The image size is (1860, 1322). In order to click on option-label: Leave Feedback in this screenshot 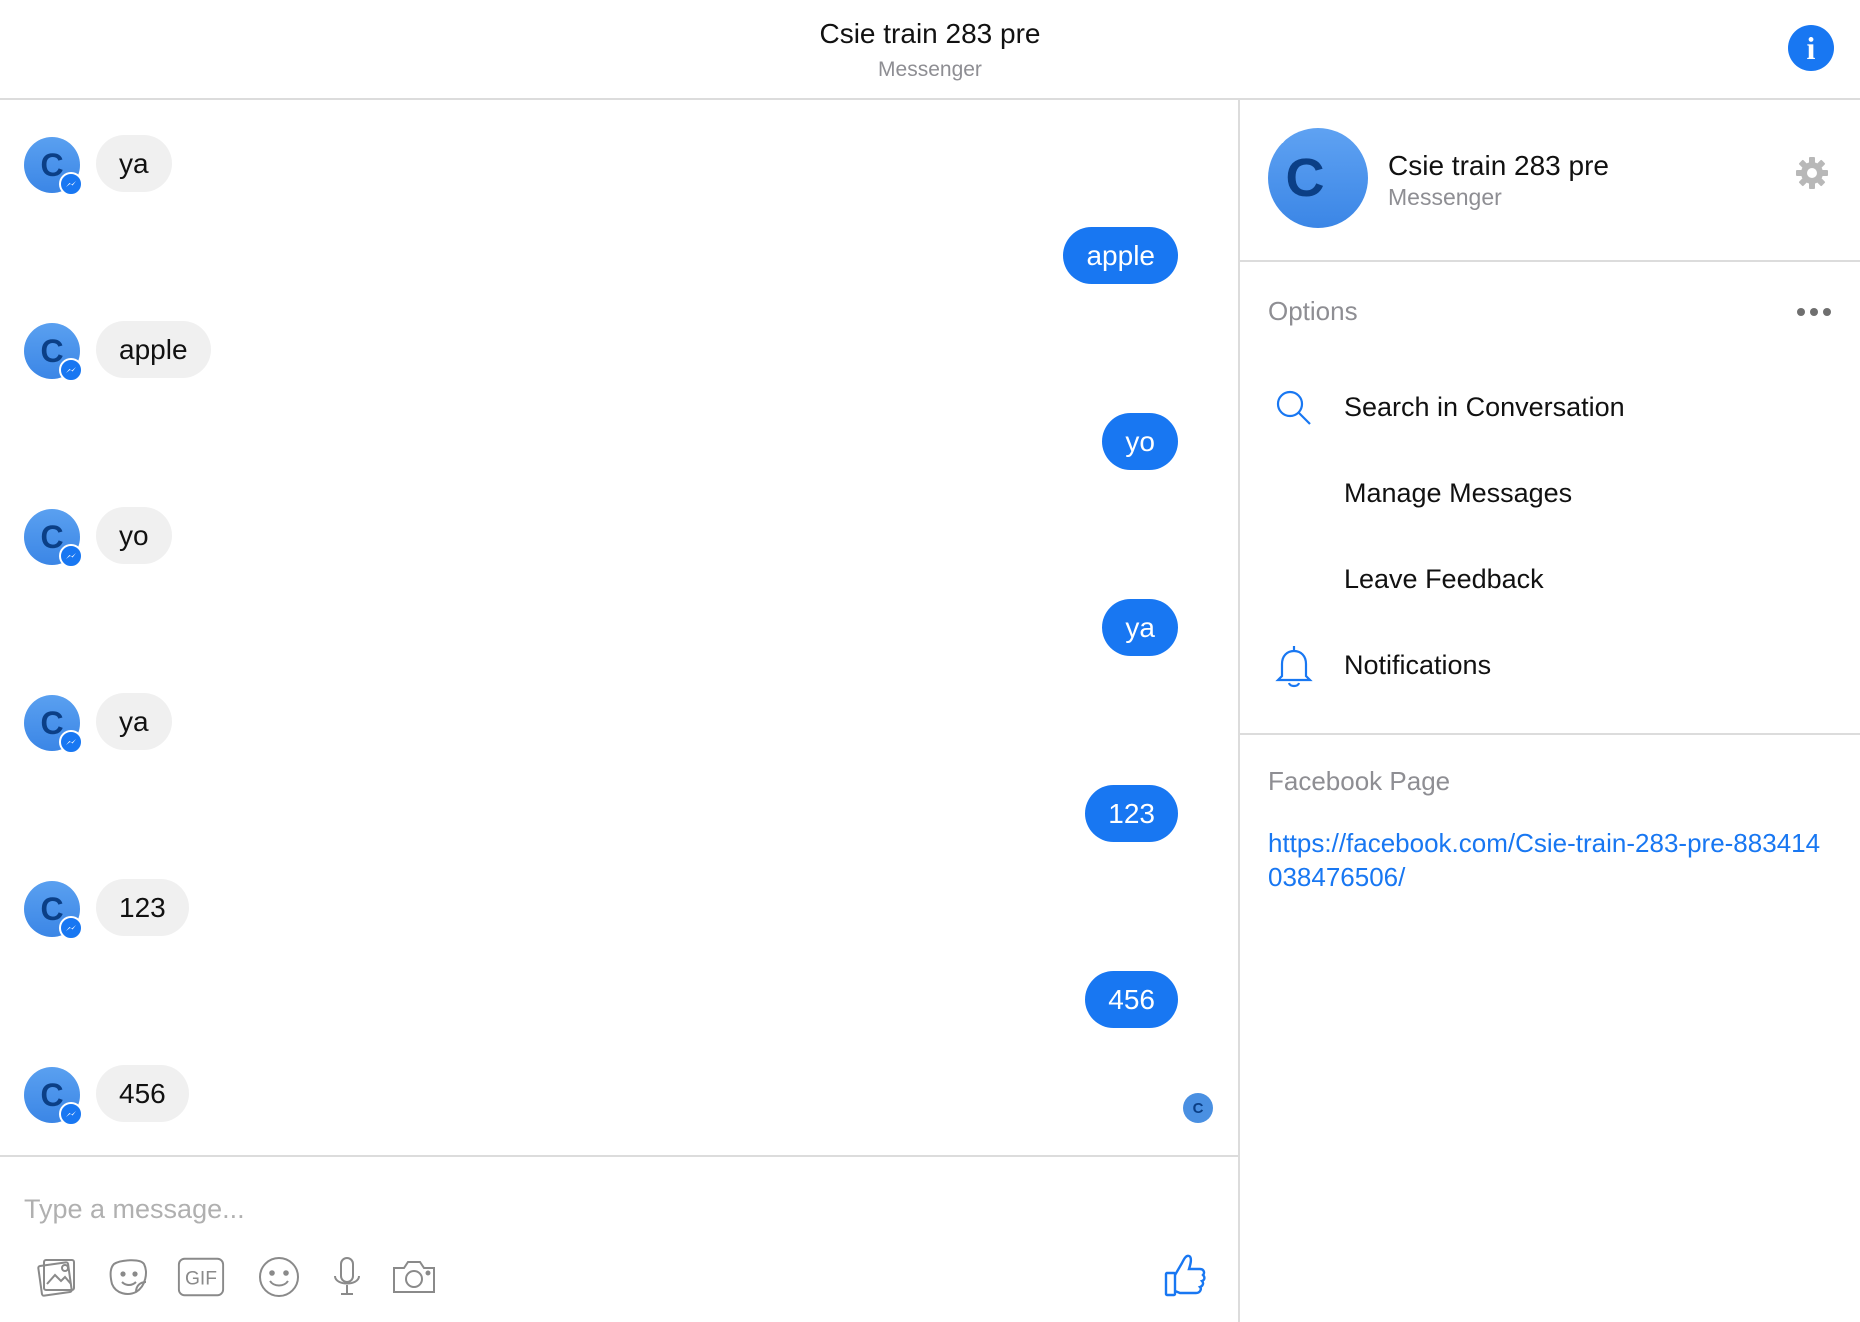, I will do `click(1444, 579)`.